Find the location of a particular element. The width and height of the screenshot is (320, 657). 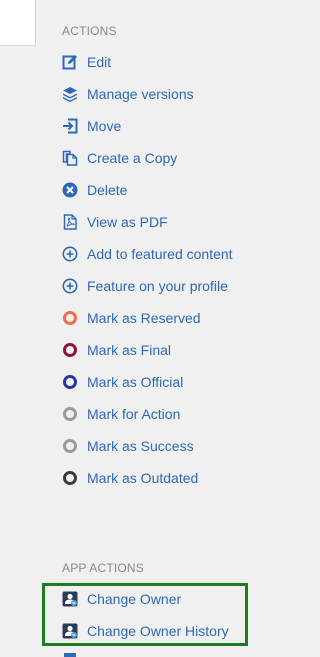

app-actions-section-title: APP ACTIONS is located at coordinates (103, 568).